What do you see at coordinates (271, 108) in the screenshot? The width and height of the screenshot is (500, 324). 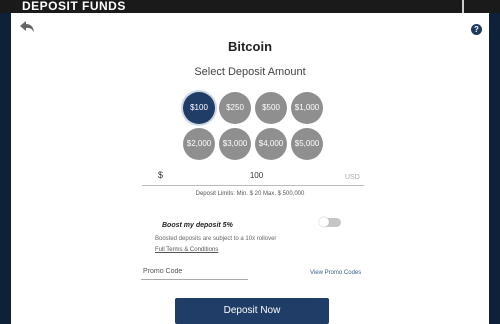 I see `amount-option-500: $500` at bounding box center [271, 108].